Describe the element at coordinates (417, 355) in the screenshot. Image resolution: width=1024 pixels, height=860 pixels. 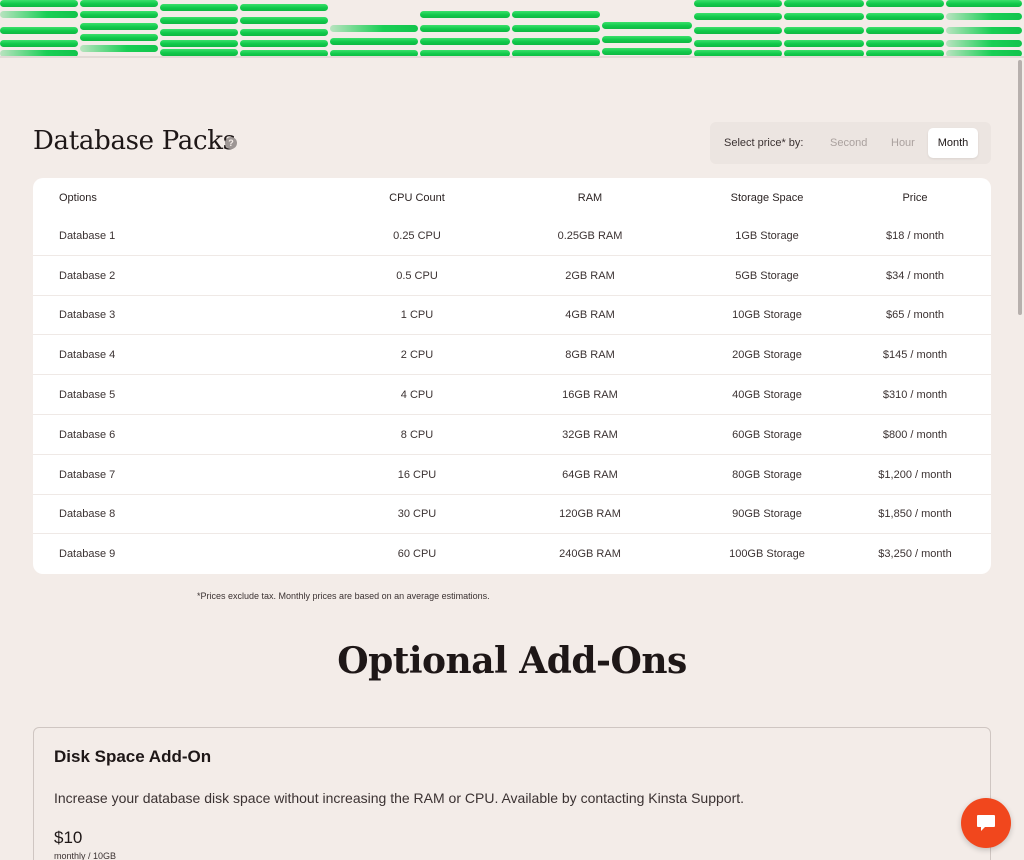
I see `cell-cpu: 2 CPU` at that location.